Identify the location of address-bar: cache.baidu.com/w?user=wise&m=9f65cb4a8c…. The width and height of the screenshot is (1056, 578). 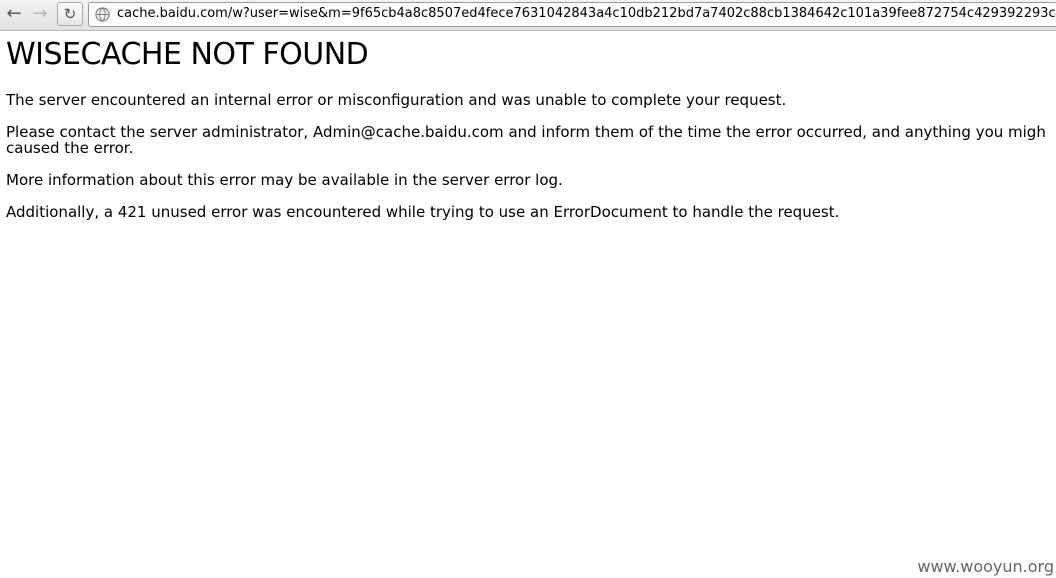
(572, 14).